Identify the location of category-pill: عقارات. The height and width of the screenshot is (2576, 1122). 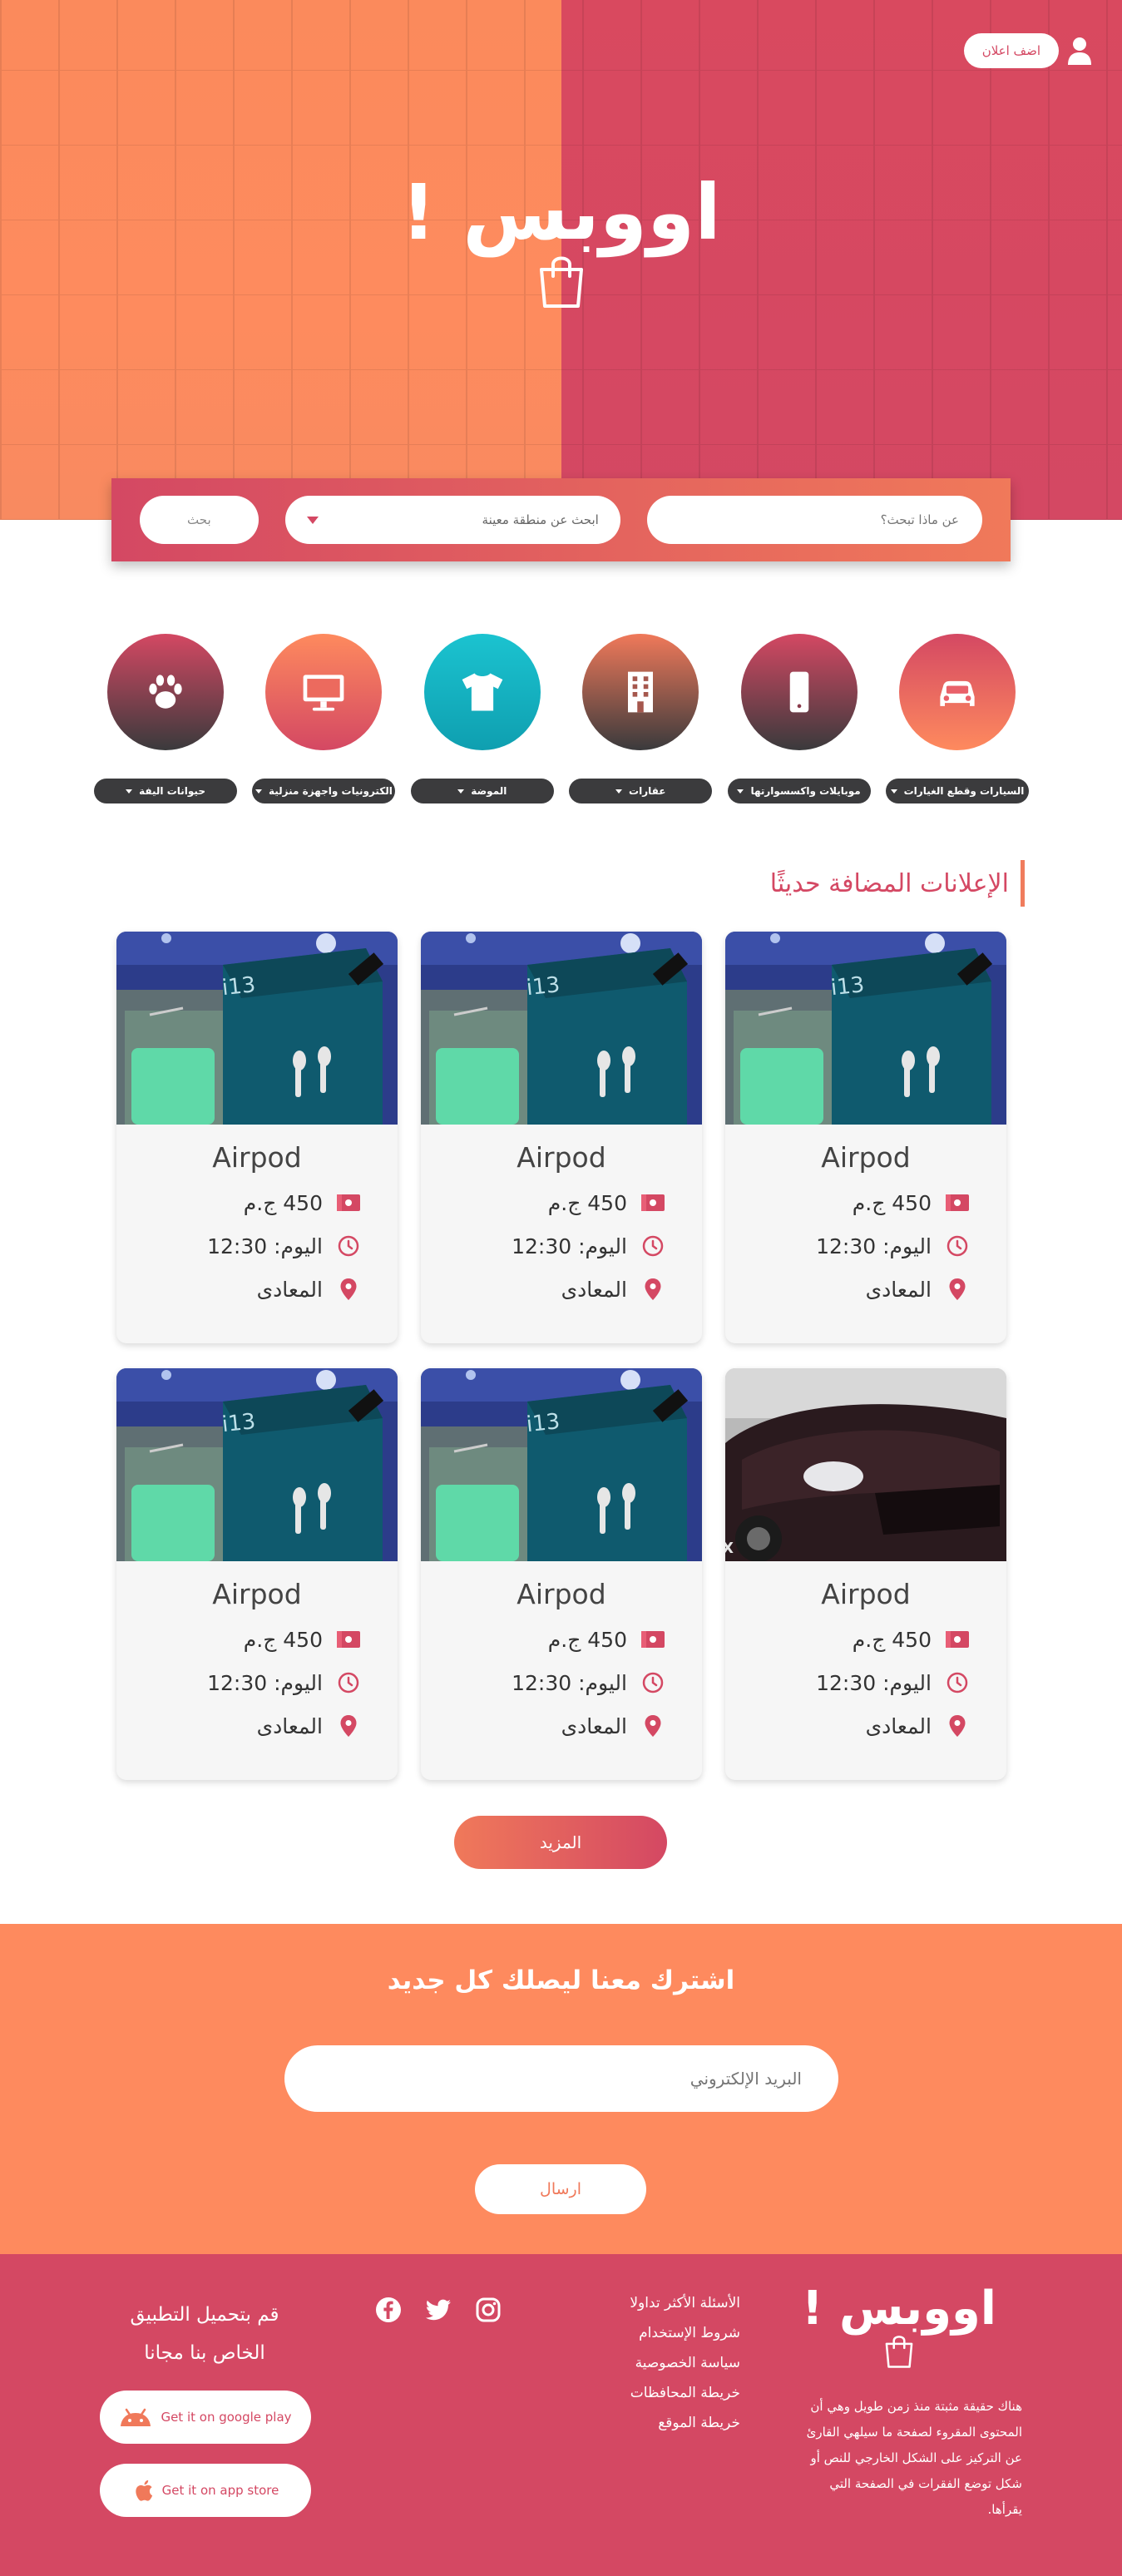
(641, 791).